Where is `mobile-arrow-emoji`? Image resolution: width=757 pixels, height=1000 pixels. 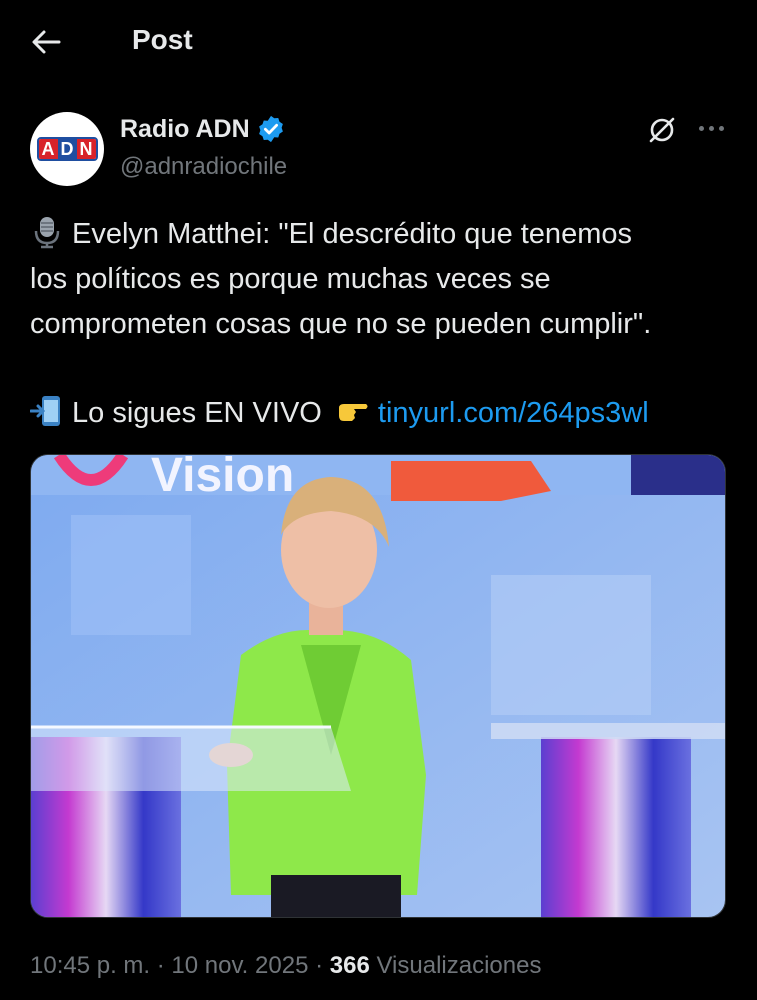 mobile-arrow-emoji is located at coordinates (45, 411).